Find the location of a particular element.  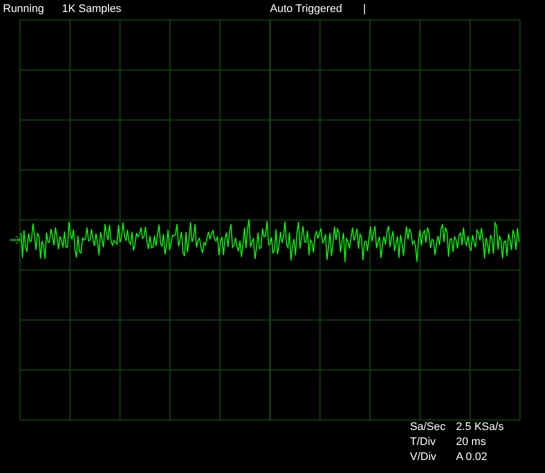

channel-marker-icon is located at coordinates (15, 240).